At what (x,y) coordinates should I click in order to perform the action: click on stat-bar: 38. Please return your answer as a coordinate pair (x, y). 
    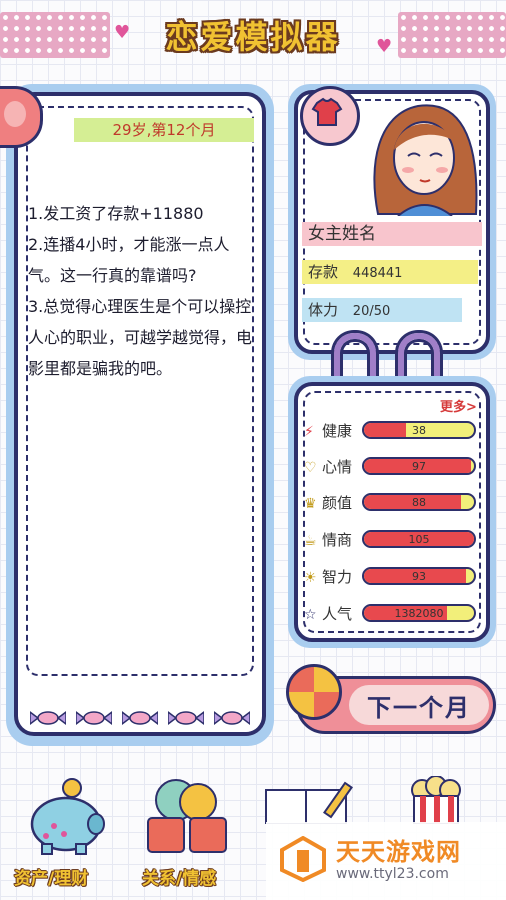
    Looking at the image, I should click on (419, 430).